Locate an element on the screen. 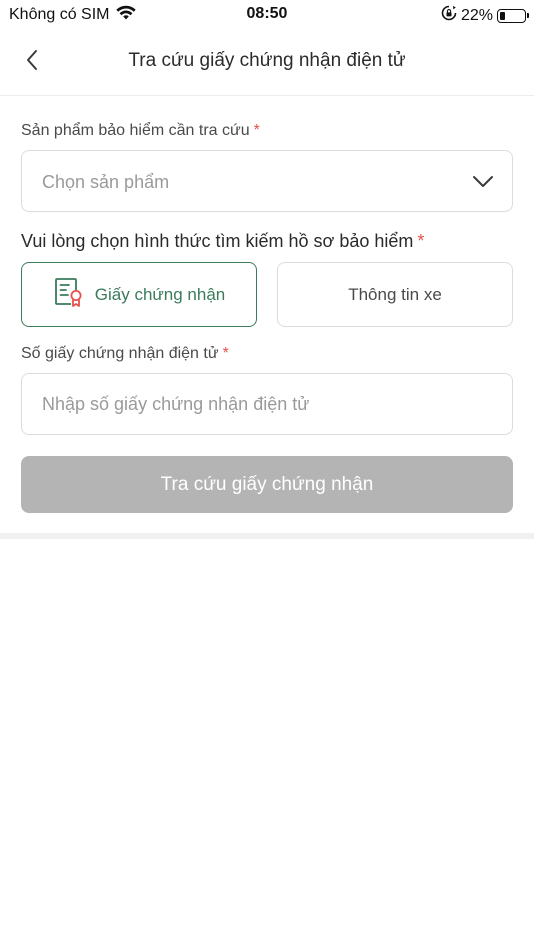  orientation-lock-icon is located at coordinates (449, 15).